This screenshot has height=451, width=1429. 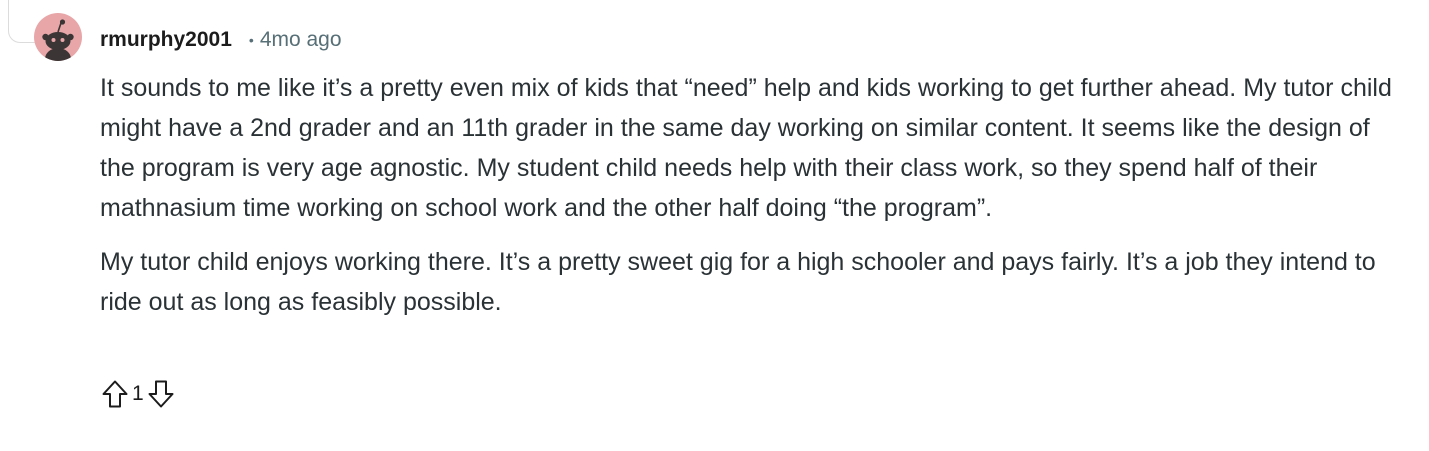 I want to click on user-avatar, so click(x=58, y=37).